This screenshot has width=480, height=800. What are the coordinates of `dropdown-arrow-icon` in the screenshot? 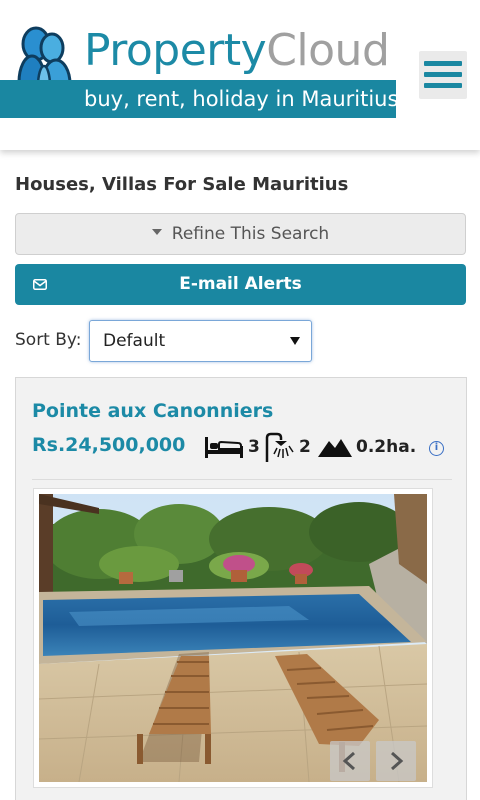 It's located at (295, 341).